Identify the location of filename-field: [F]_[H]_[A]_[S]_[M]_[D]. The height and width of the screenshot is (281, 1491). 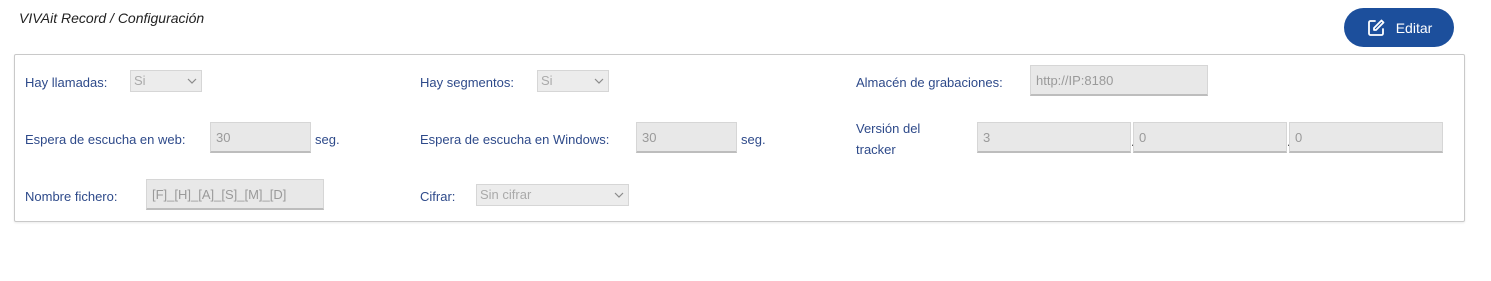
(235, 194).